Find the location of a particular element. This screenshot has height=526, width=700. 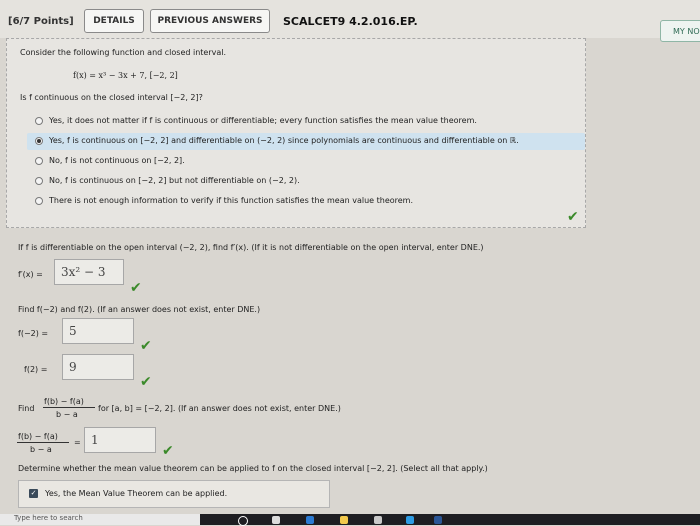

mvt-slope-answer-box: 1 is located at coordinates (120, 440).